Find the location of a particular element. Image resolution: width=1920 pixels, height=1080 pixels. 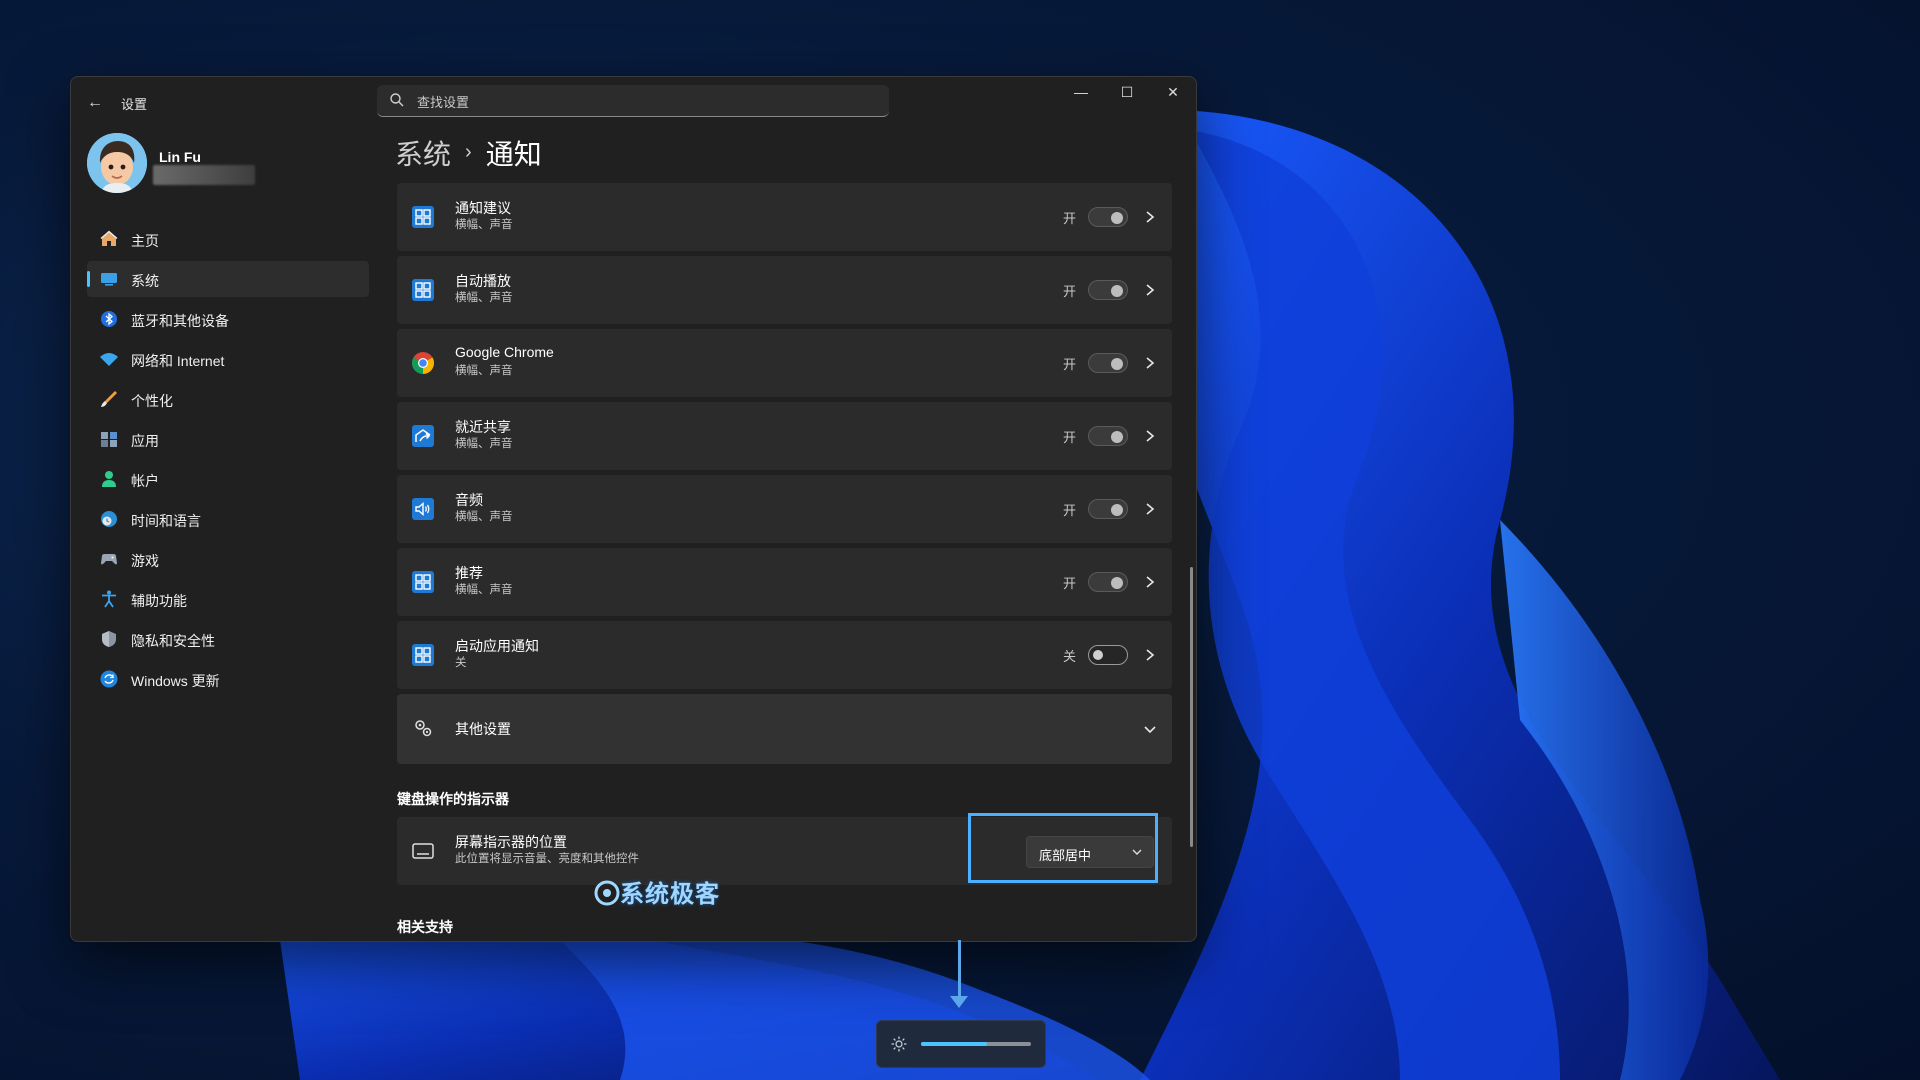

sidebar-item-apps: 应用 is located at coordinates (228, 439).